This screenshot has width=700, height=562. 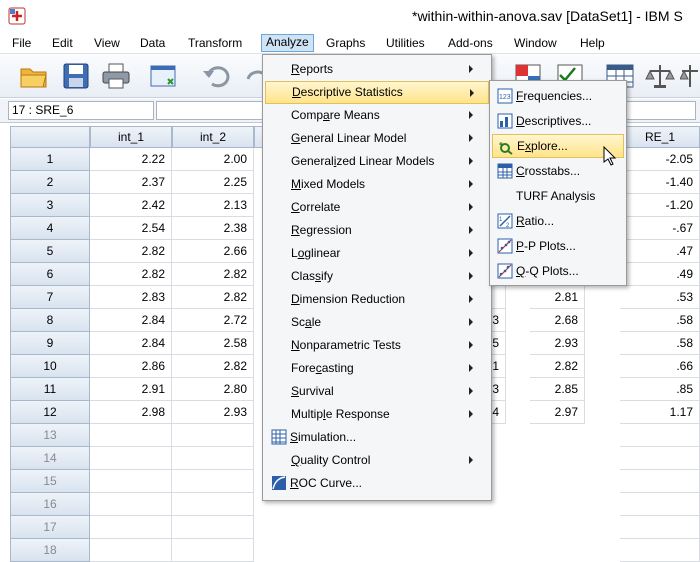 I want to click on cell-int-1: 2.37, so click(x=131, y=182).